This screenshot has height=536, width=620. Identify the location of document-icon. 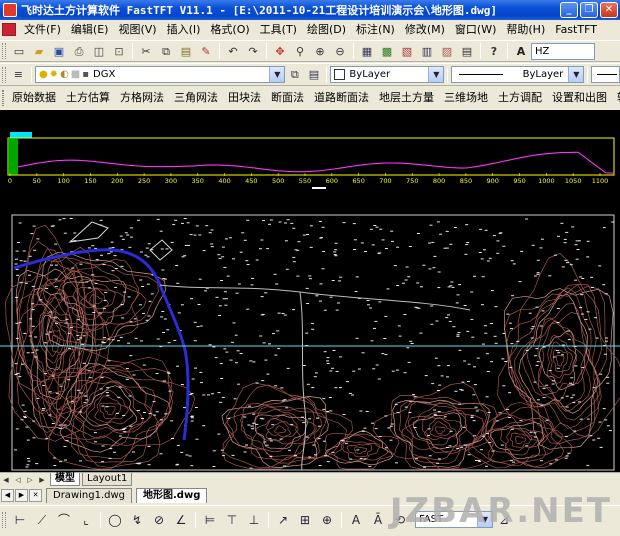
(9, 29).